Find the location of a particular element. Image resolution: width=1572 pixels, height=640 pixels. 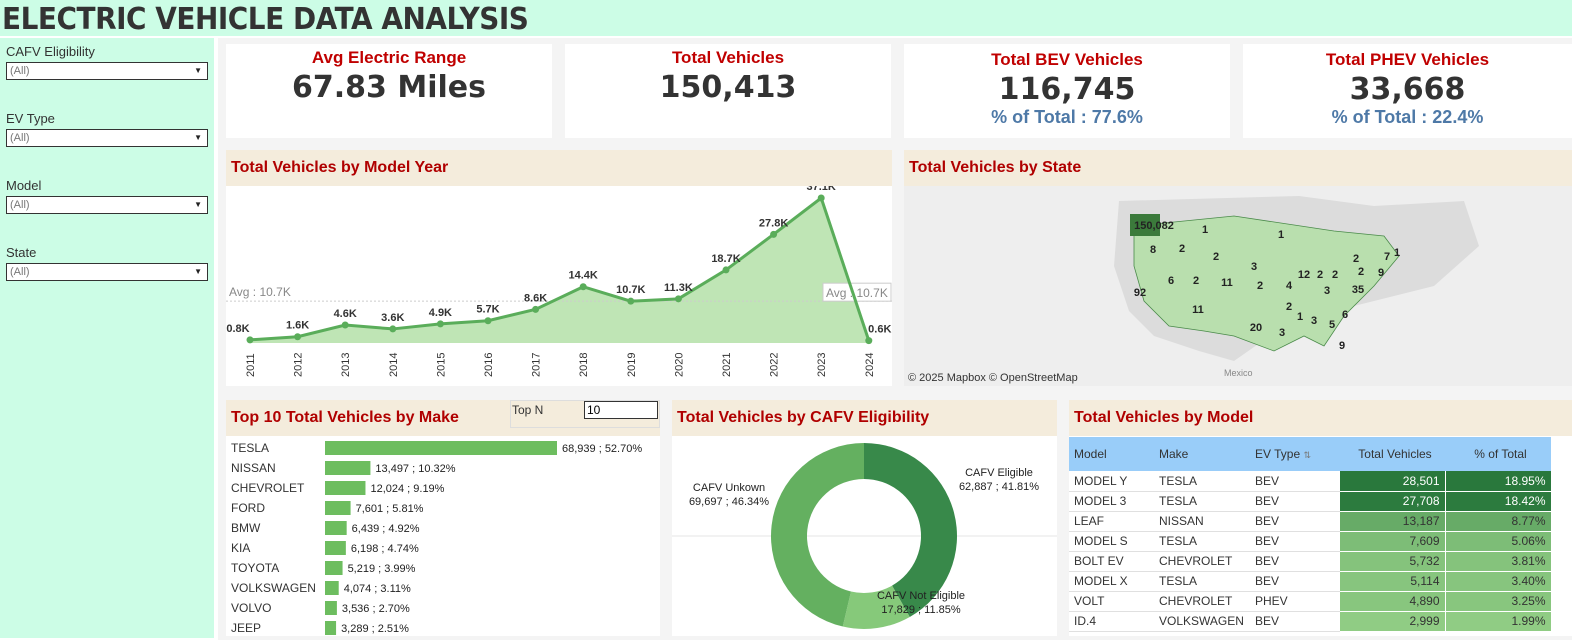

data-label: 1.6K is located at coordinates (297, 326).